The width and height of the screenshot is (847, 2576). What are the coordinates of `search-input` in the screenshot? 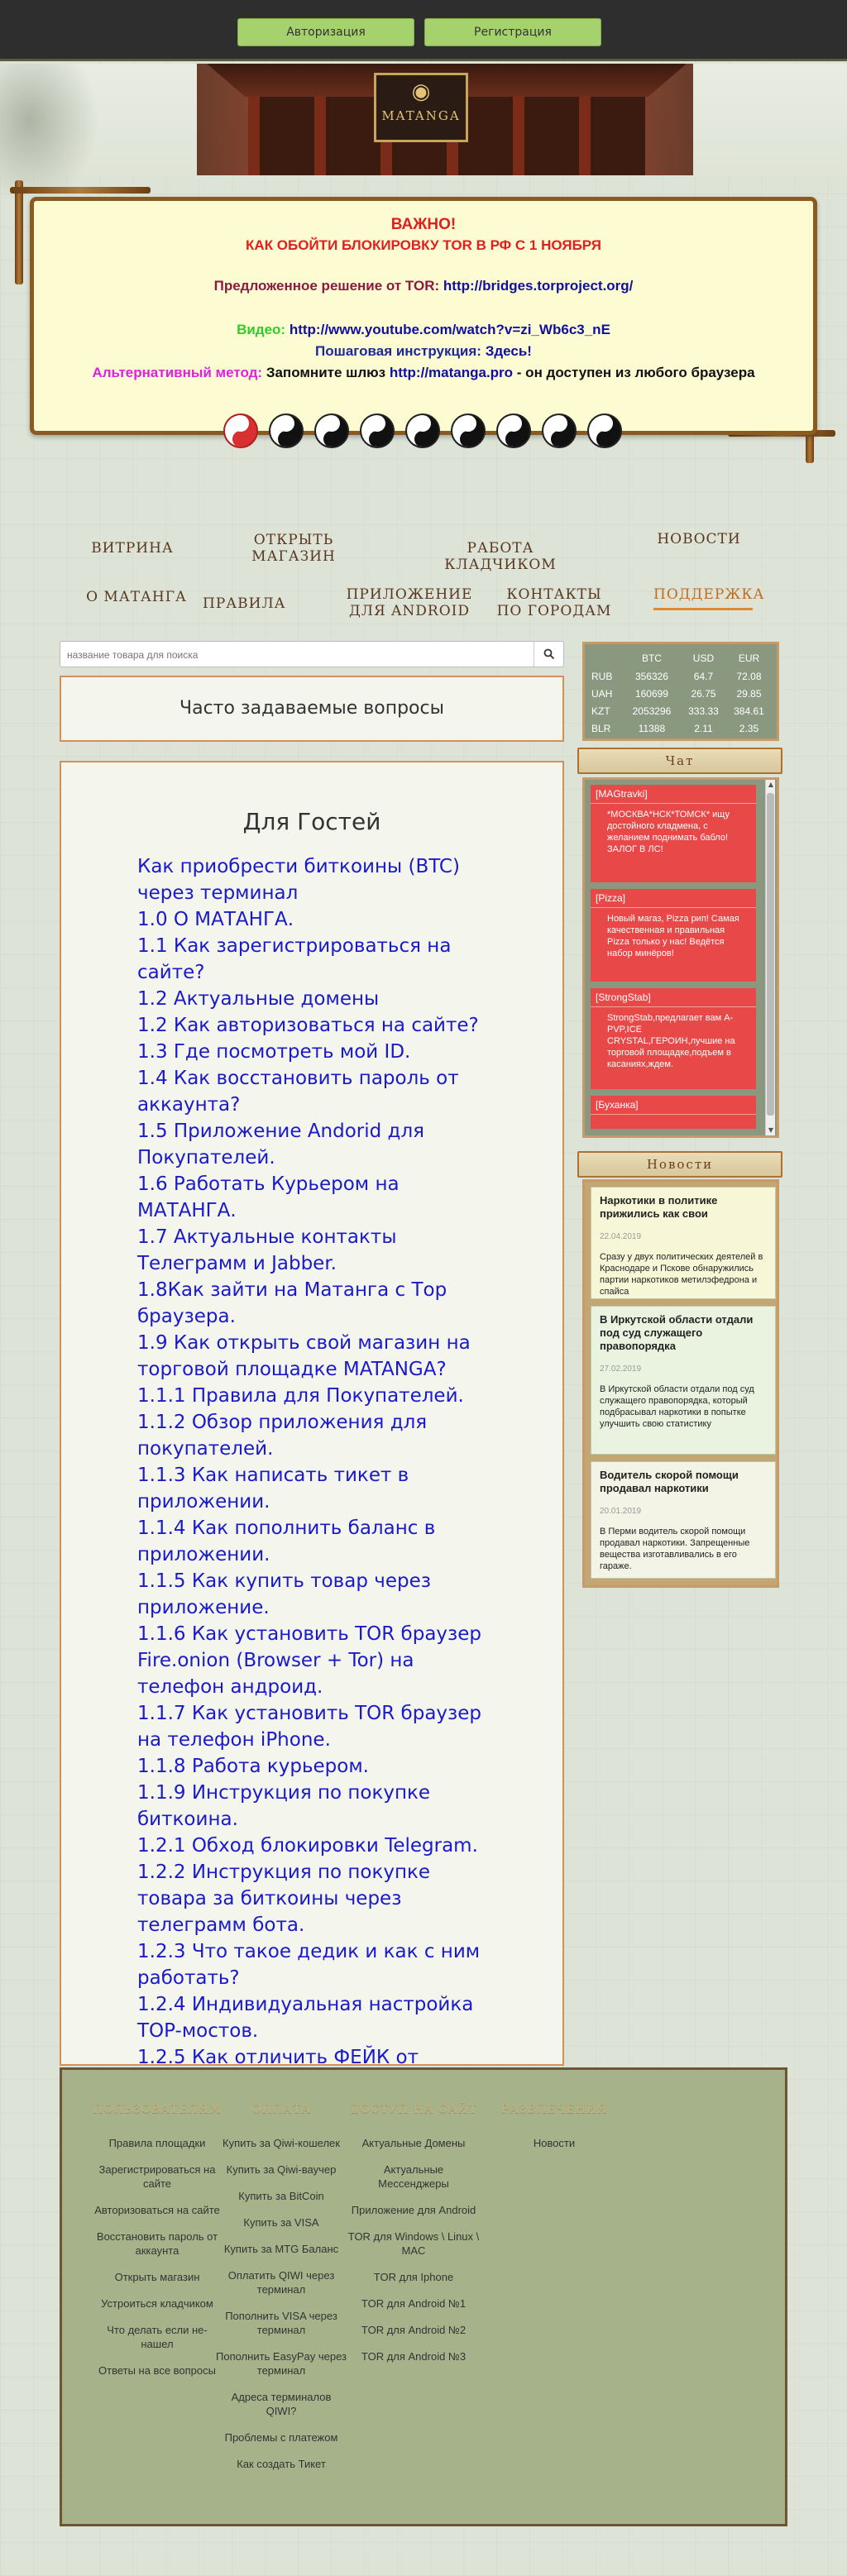 It's located at (290, 655).